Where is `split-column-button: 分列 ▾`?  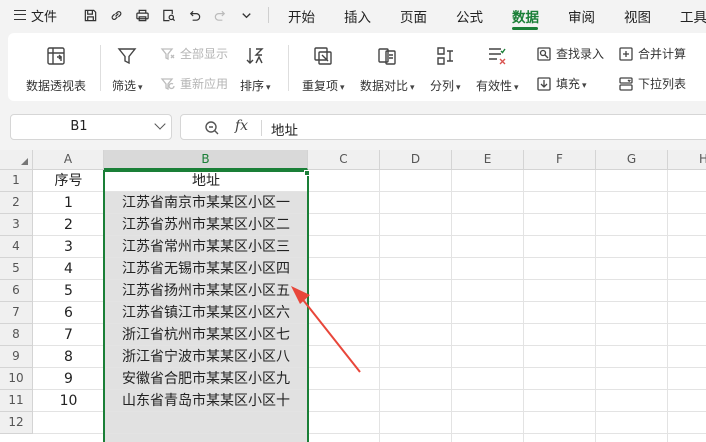 split-column-button: 分列 ▾ is located at coordinates (445, 68).